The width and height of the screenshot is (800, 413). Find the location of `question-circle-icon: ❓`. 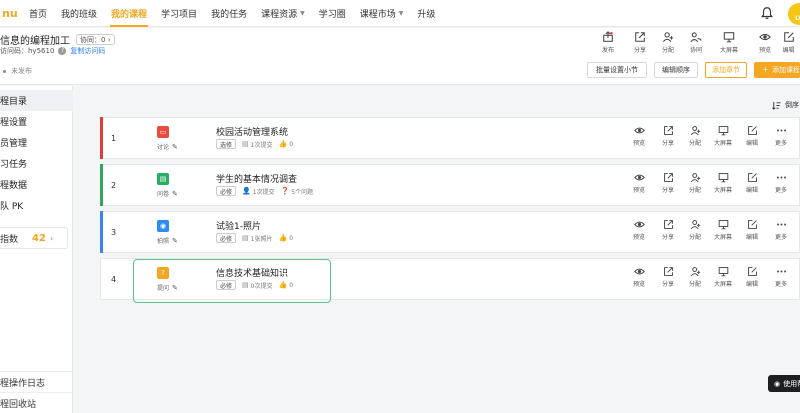

question-circle-icon: ❓ is located at coordinates (285, 191).